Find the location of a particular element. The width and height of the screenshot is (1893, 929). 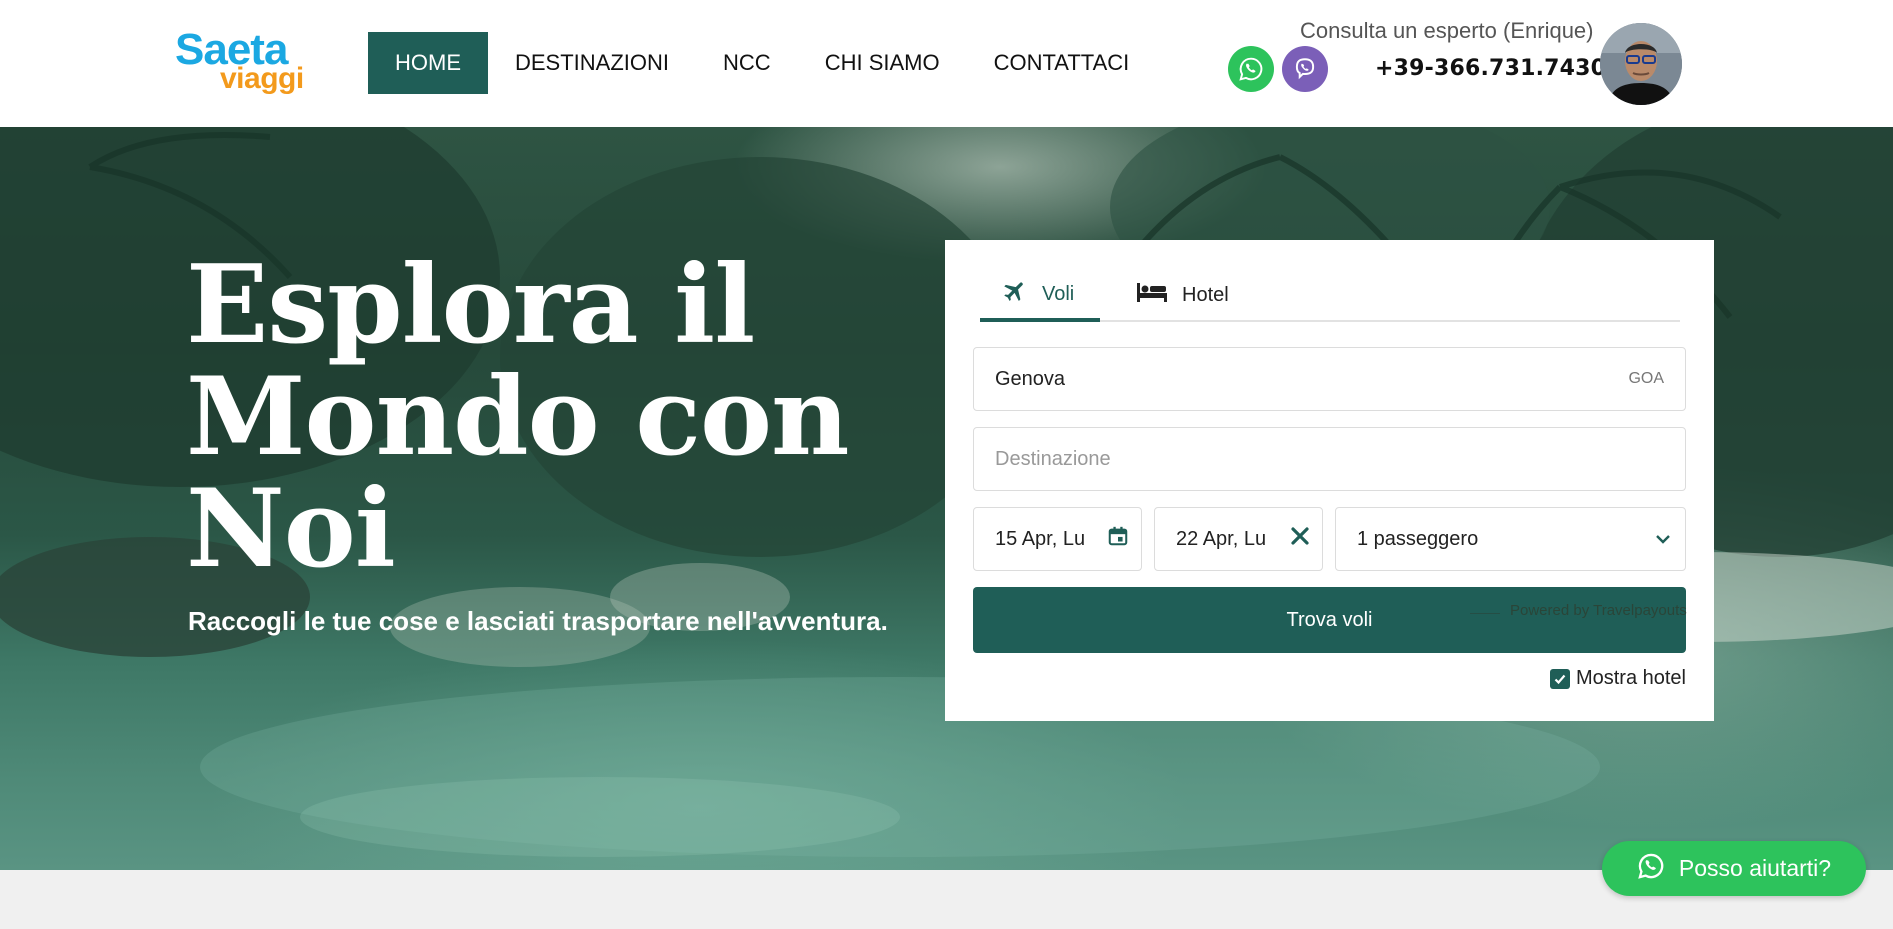

show-hotels-checkbox is located at coordinates (1559, 678).